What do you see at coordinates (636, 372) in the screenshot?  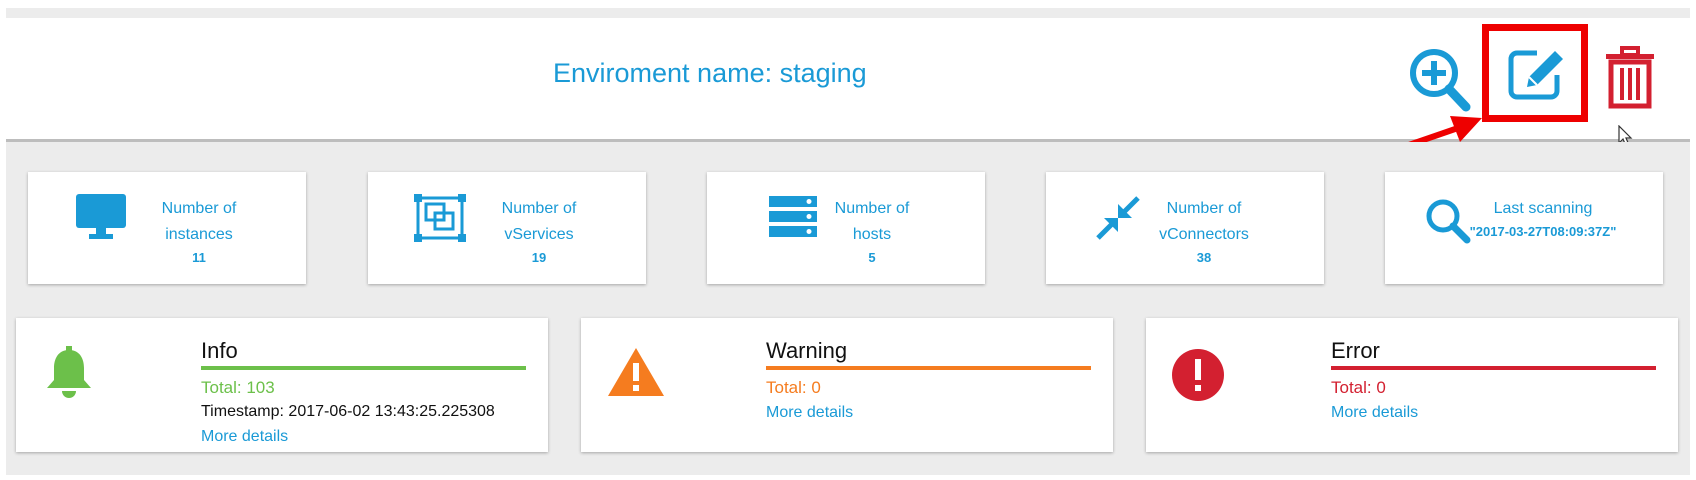 I see `warning-icon` at bounding box center [636, 372].